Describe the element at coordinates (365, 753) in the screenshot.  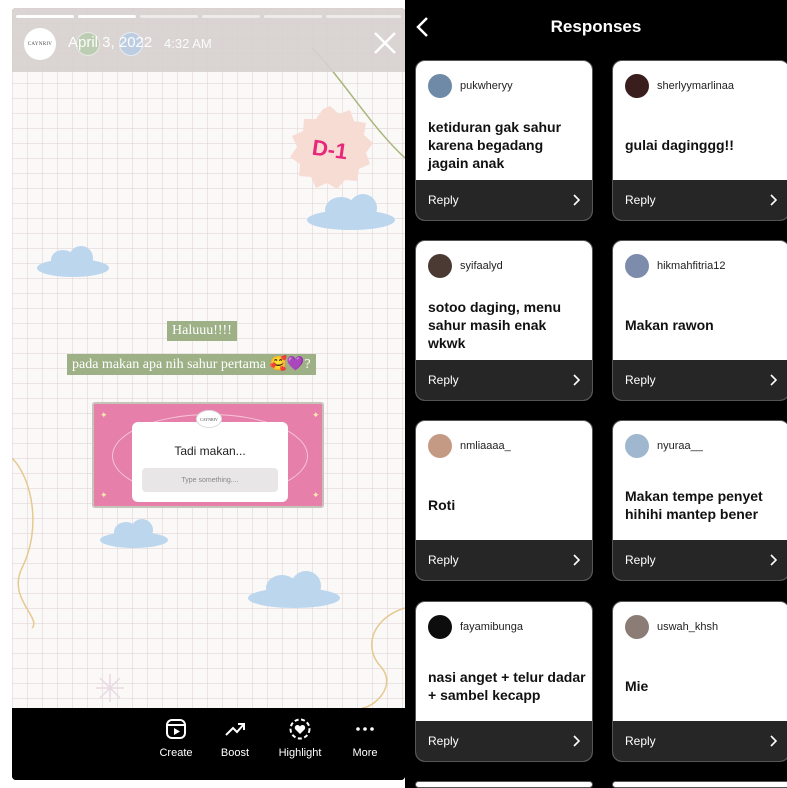
I see `more-label: More` at that location.